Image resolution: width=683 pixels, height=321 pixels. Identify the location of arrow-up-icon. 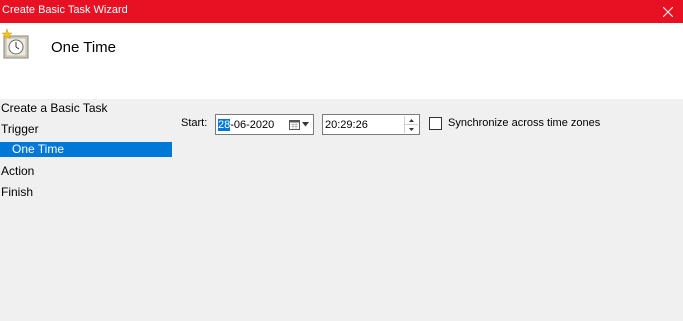
(411, 120).